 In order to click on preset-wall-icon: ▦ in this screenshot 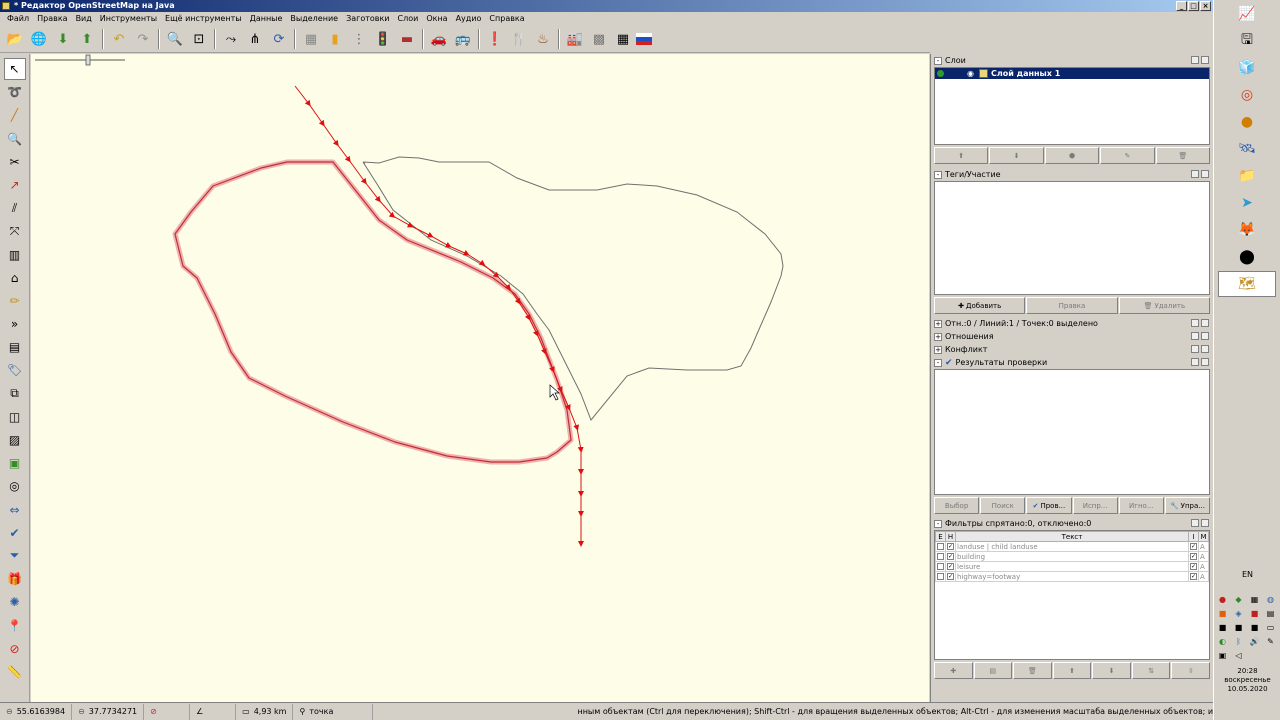, I will do `click(311, 39)`.